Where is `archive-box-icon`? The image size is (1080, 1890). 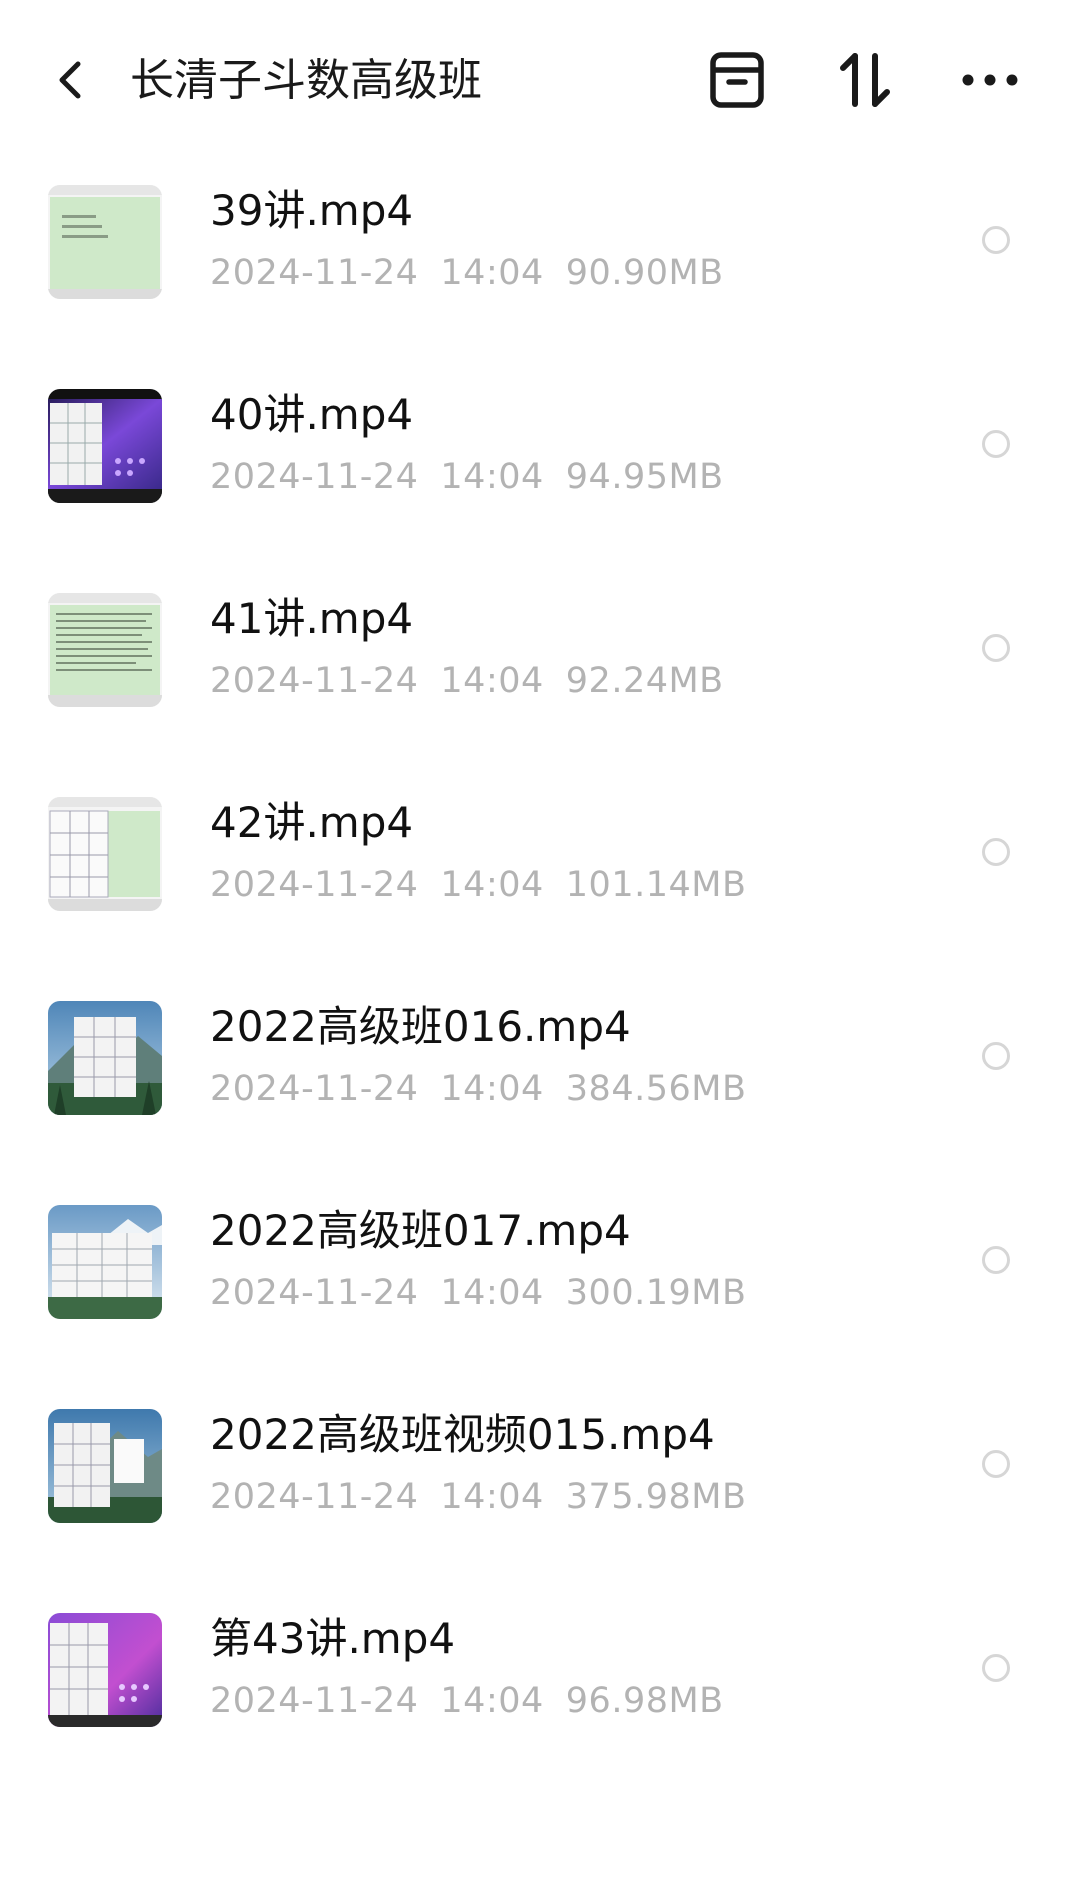
archive-box-icon is located at coordinates (737, 80).